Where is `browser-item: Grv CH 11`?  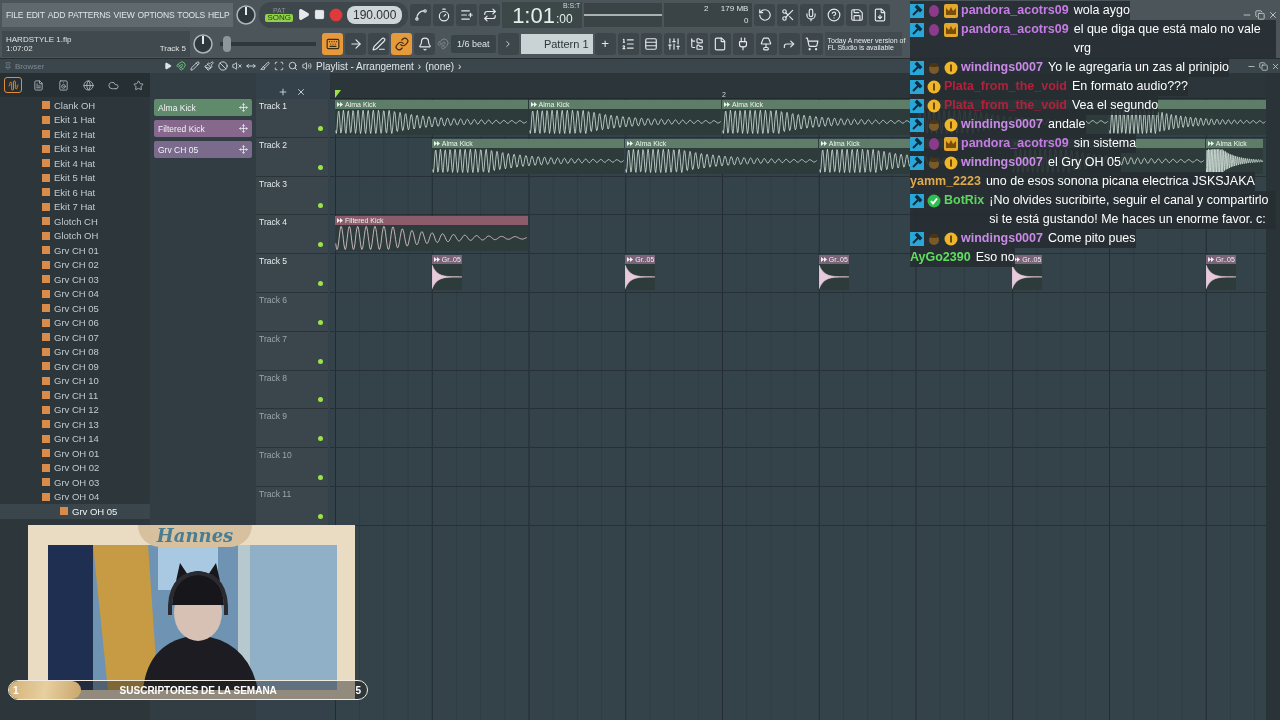
browser-item: Grv CH 11 is located at coordinates (75, 395).